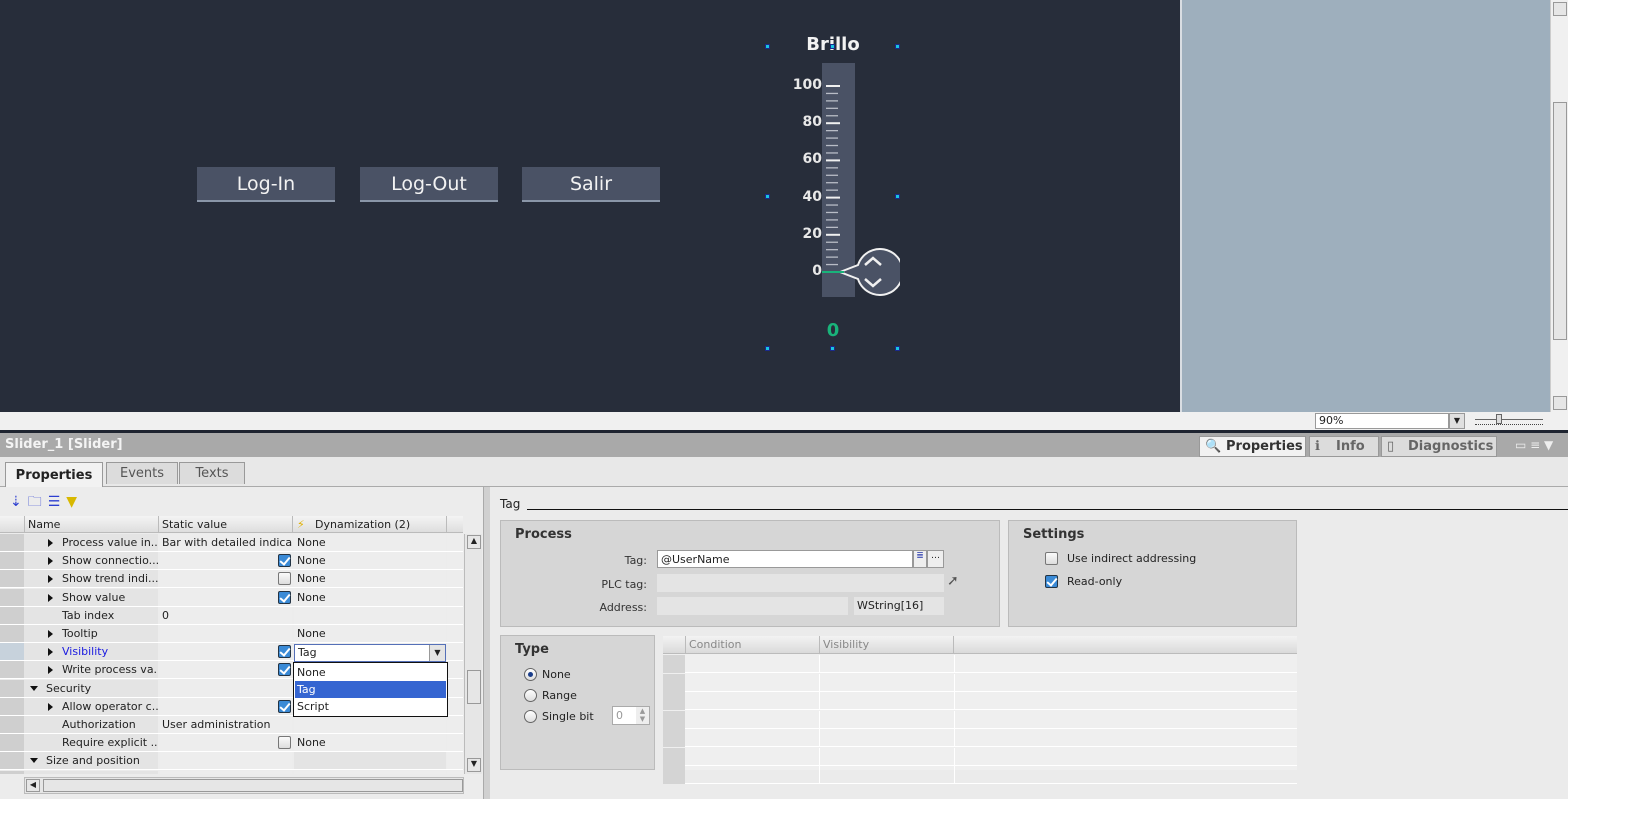 The width and height of the screenshot is (1631, 831). What do you see at coordinates (266, 184) in the screenshot?
I see `login-button: Log-In` at bounding box center [266, 184].